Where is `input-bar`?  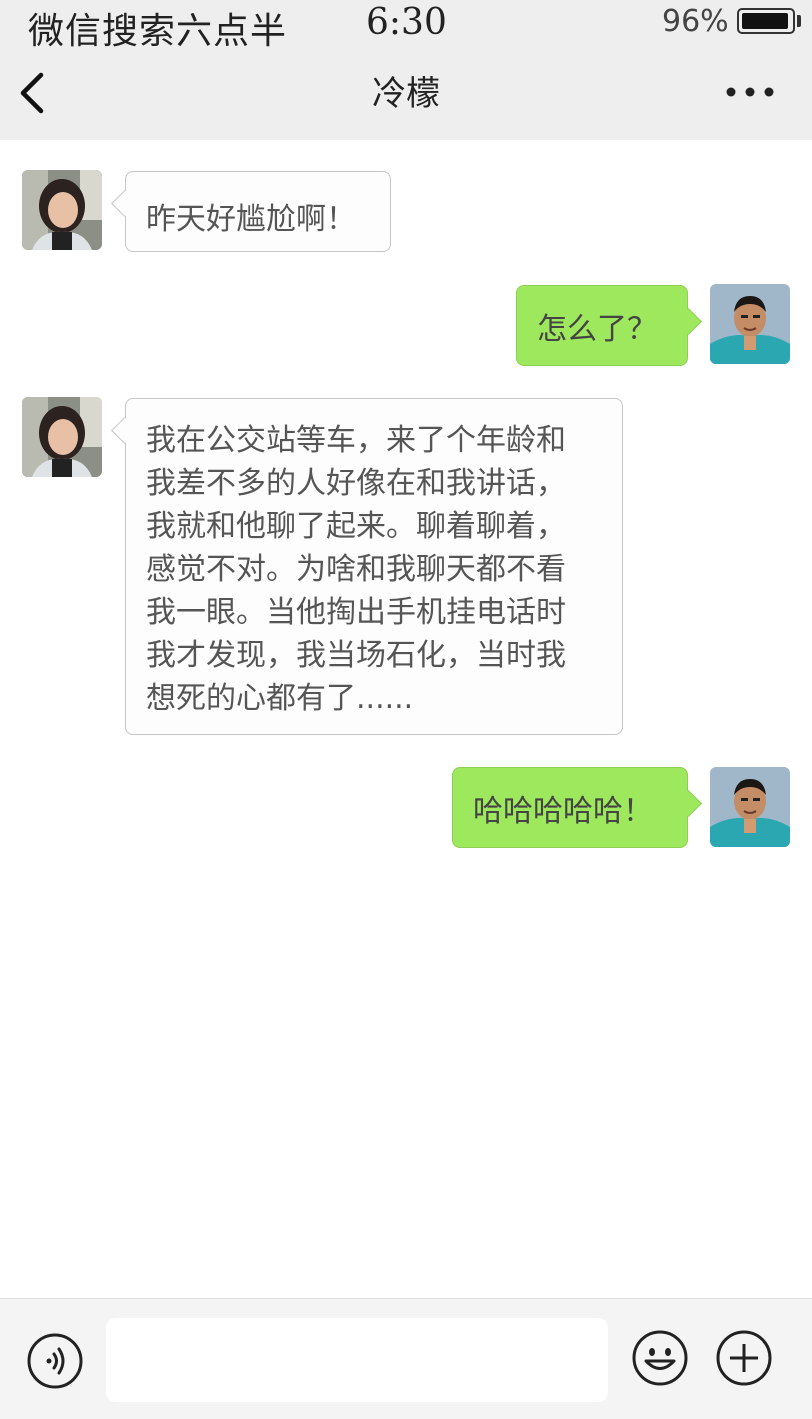 input-bar is located at coordinates (406, 1358).